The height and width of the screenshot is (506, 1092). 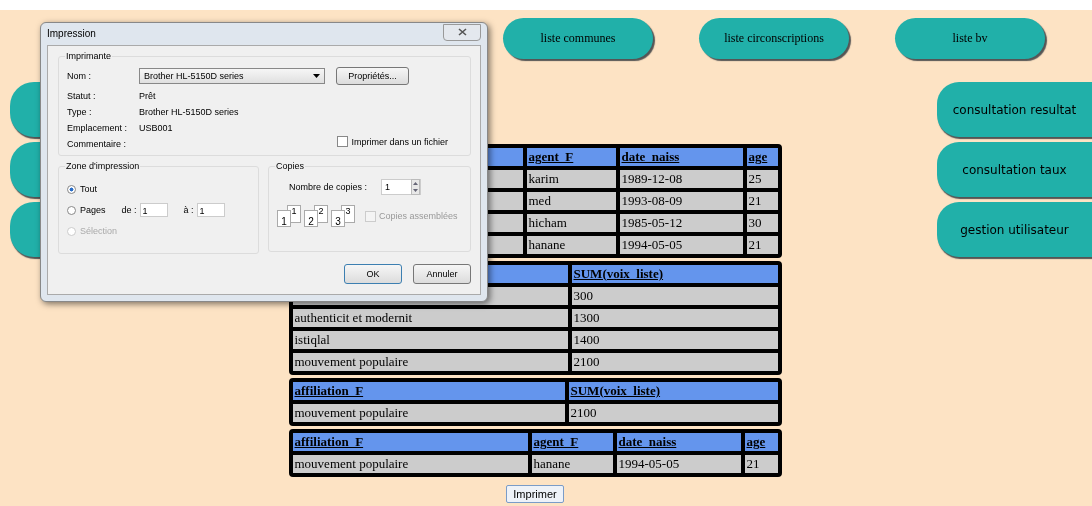 I want to click on table-cell: 300, so click(x=674, y=296).